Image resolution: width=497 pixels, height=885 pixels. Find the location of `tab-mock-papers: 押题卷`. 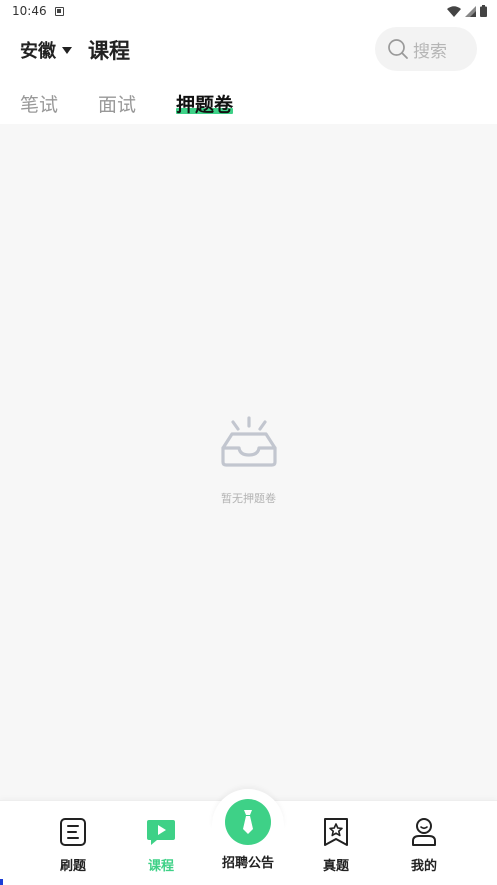

tab-mock-papers: 押题卷 is located at coordinates (205, 101).